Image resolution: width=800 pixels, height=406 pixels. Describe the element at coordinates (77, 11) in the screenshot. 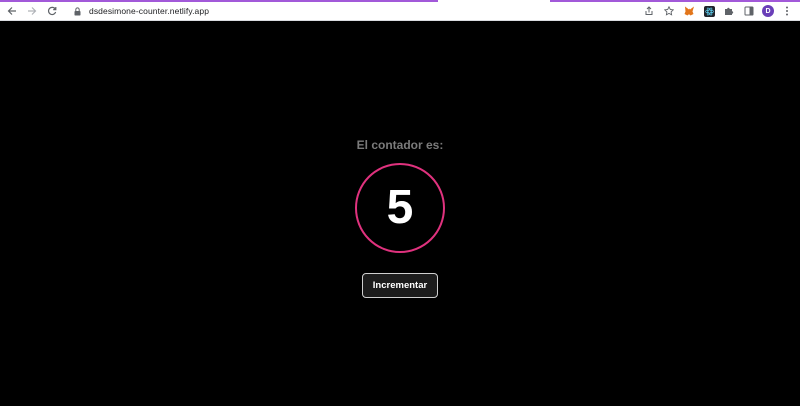

I see `lock-icon` at that location.